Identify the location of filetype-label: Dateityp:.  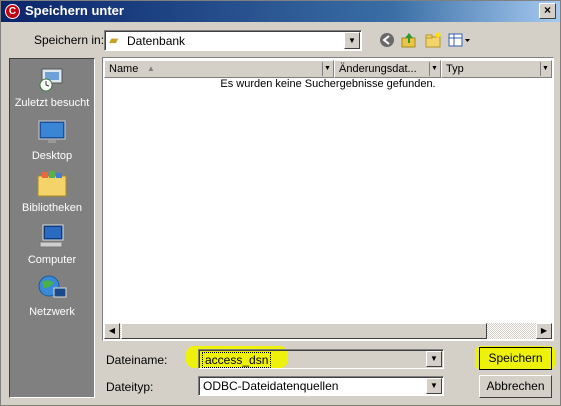
(130, 387).